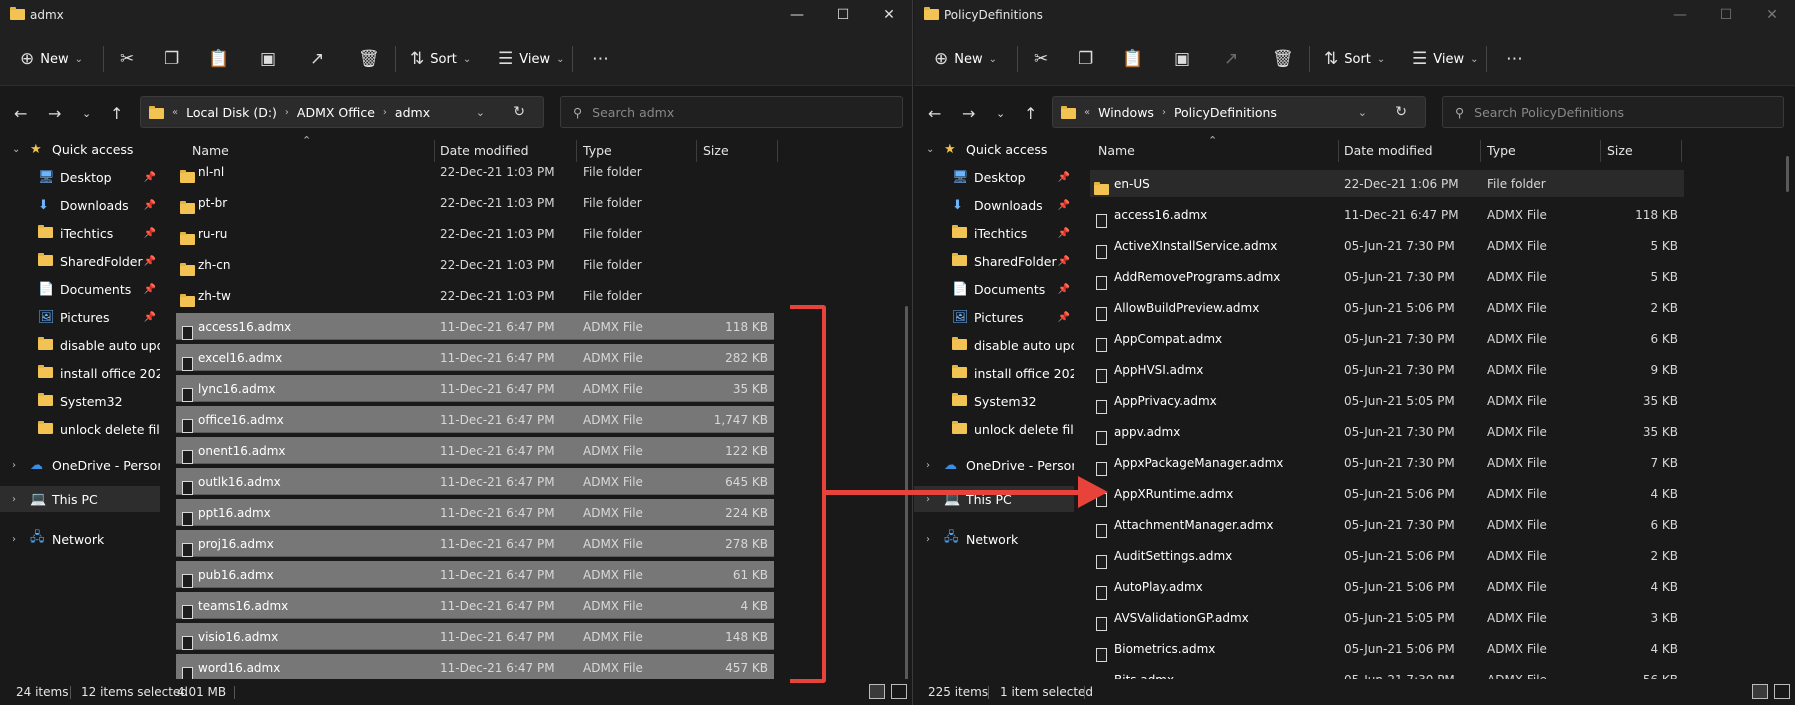  I want to click on sidebar-item: install office 2021, so click(994, 373).